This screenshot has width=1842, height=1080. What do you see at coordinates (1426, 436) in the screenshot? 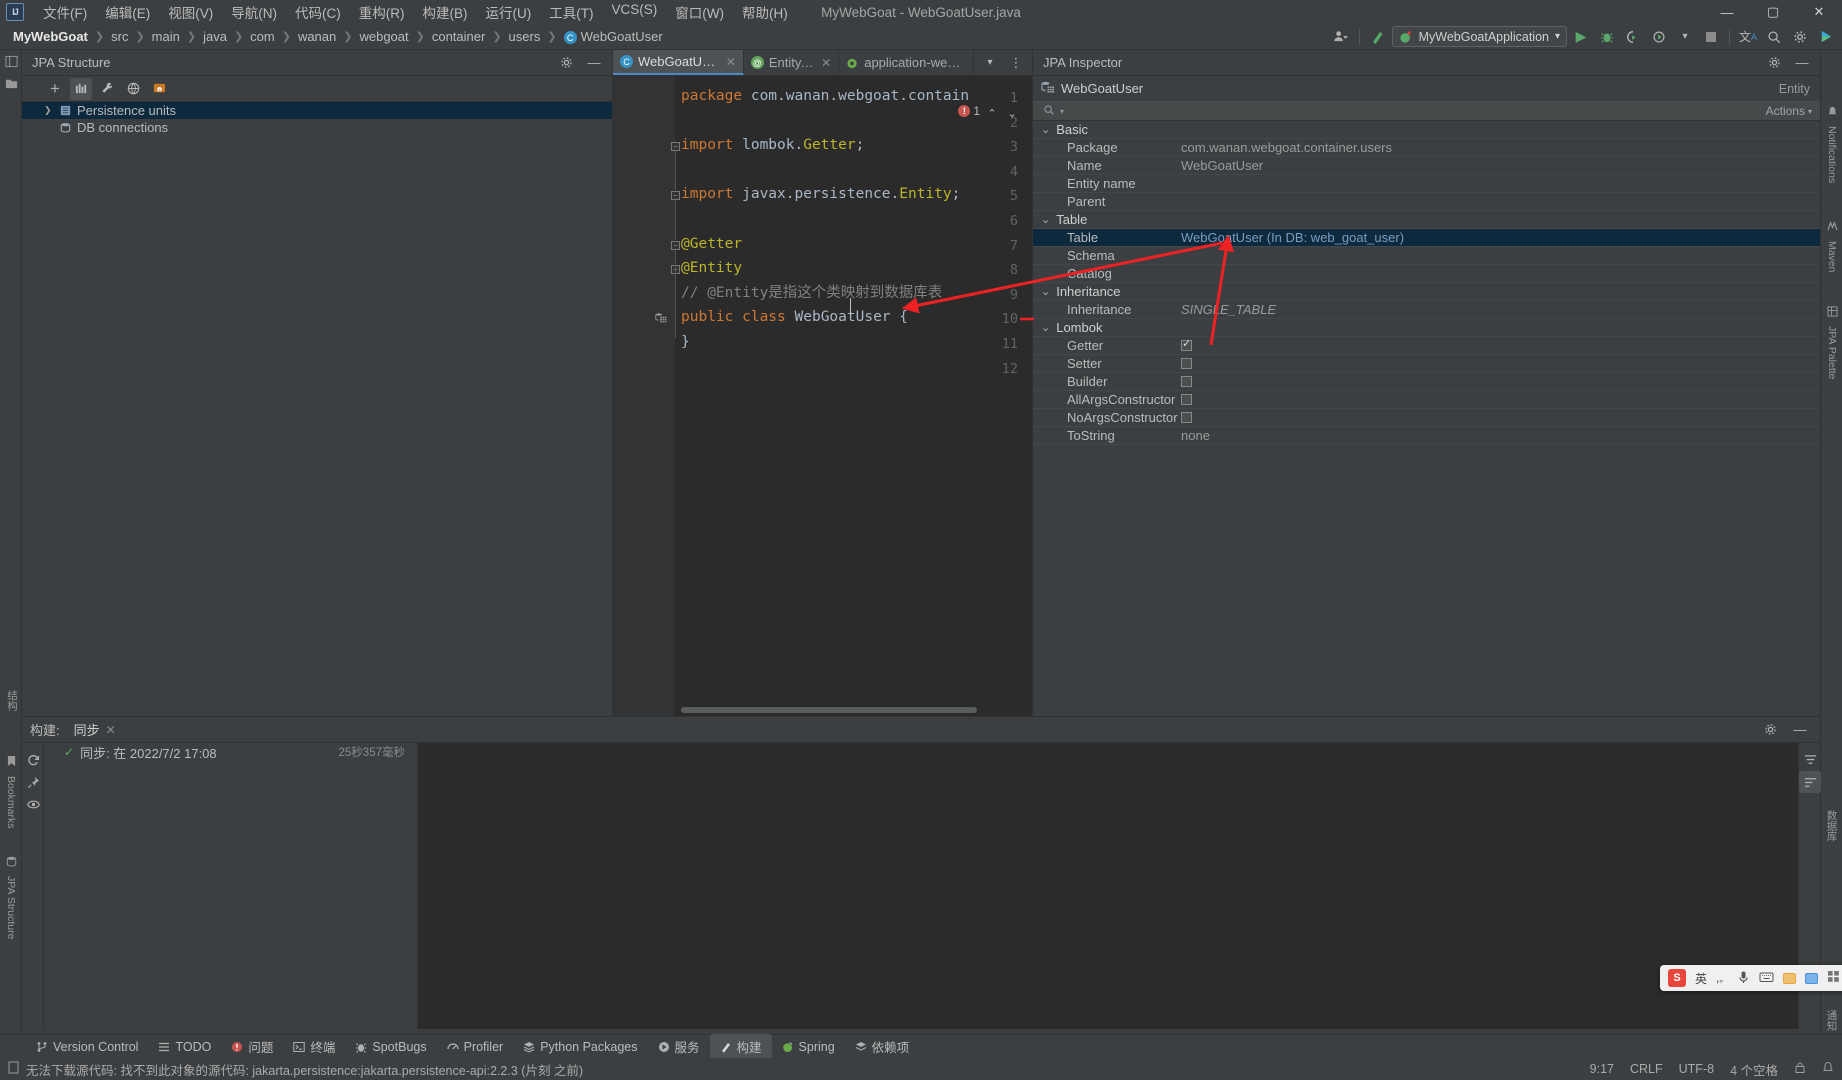
I see `inspector-property-row: ToString none` at bounding box center [1426, 436].